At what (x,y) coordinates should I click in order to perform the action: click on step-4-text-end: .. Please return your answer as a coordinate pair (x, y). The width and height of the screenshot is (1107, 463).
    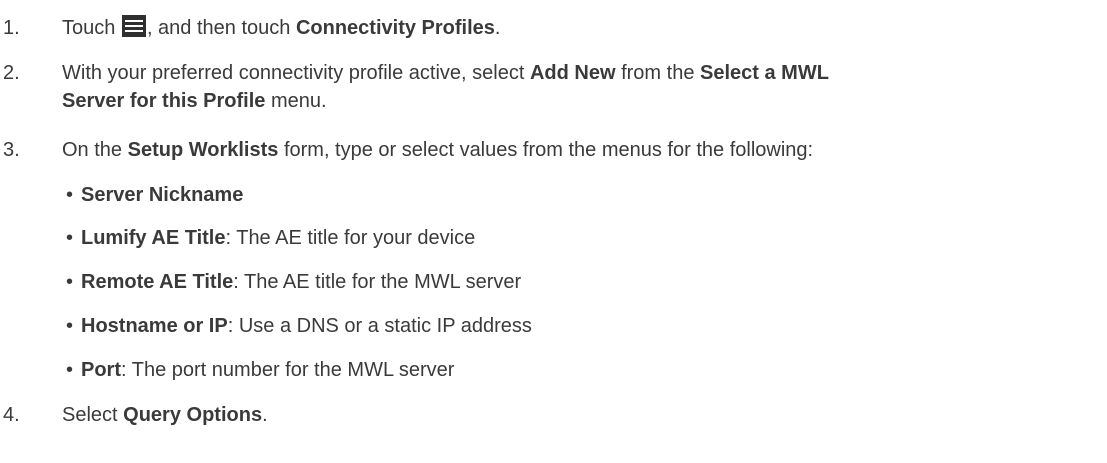
    Looking at the image, I should click on (265, 415).